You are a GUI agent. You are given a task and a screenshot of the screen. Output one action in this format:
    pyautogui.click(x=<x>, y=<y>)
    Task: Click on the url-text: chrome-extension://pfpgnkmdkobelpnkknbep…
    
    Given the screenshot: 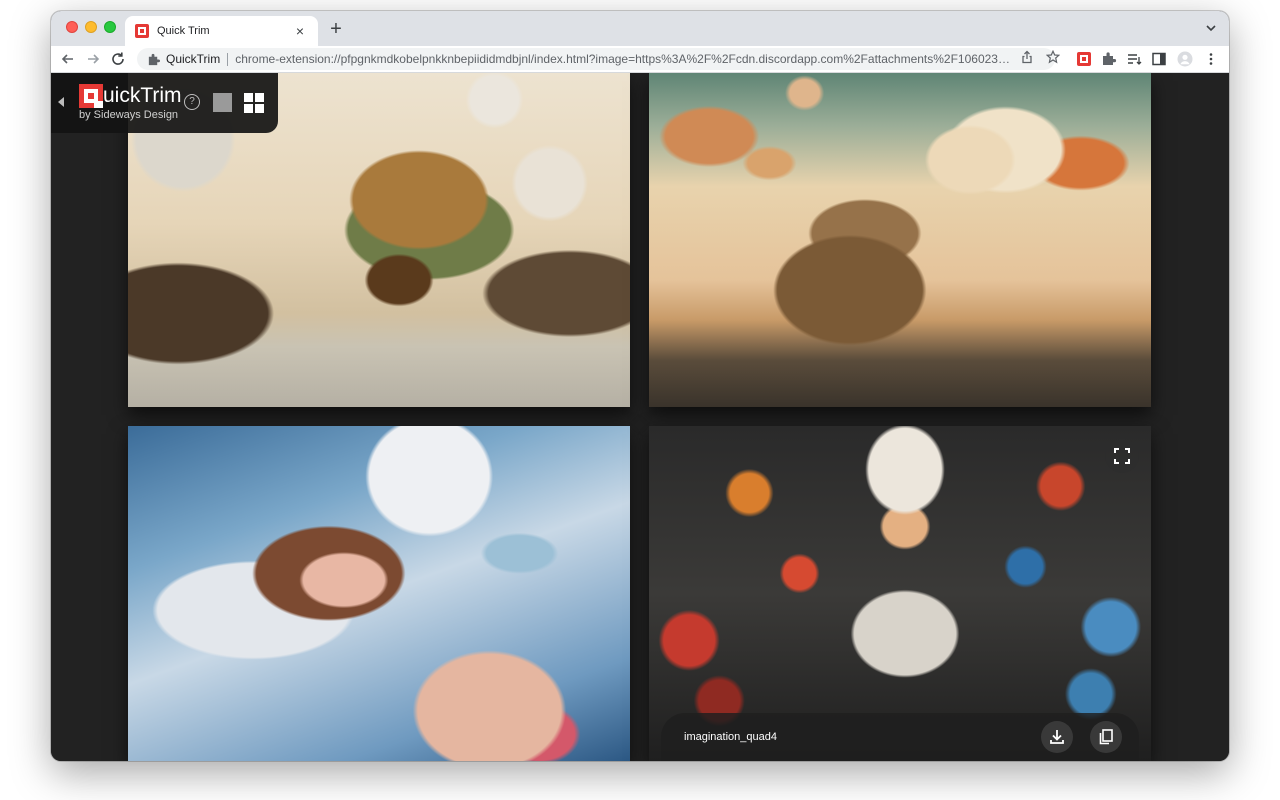 What is the action you would take?
    pyautogui.click(x=623, y=59)
    